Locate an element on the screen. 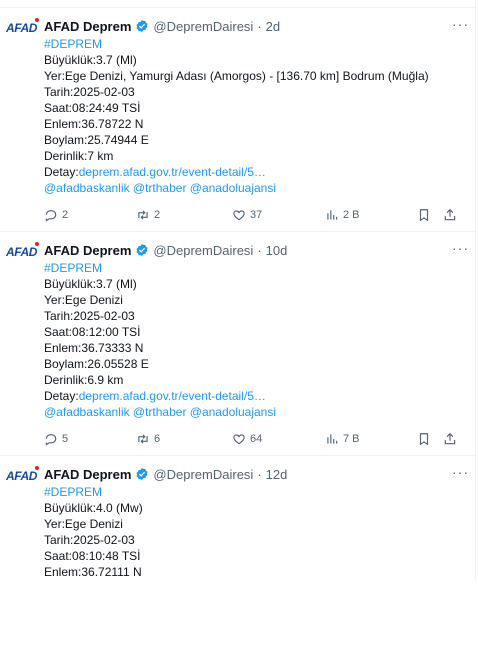 The height and width of the screenshot is (656, 478). tweet-text-line: Saat:08:24:49 TSİ is located at coordinates (92, 108).